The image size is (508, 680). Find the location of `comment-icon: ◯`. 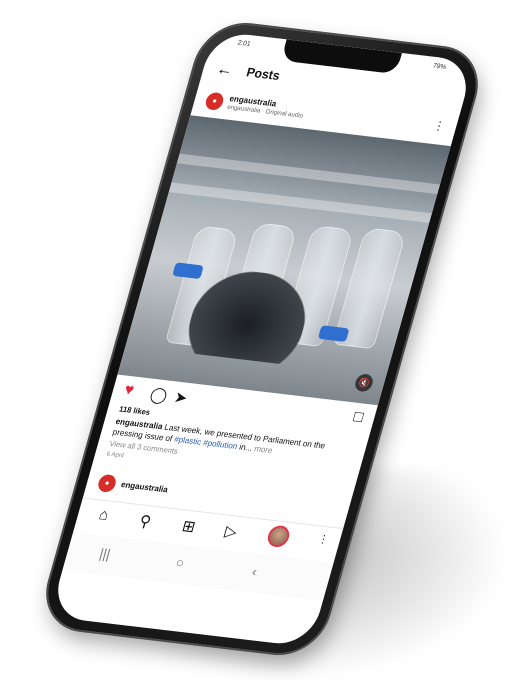

comment-icon: ◯ is located at coordinates (159, 395).